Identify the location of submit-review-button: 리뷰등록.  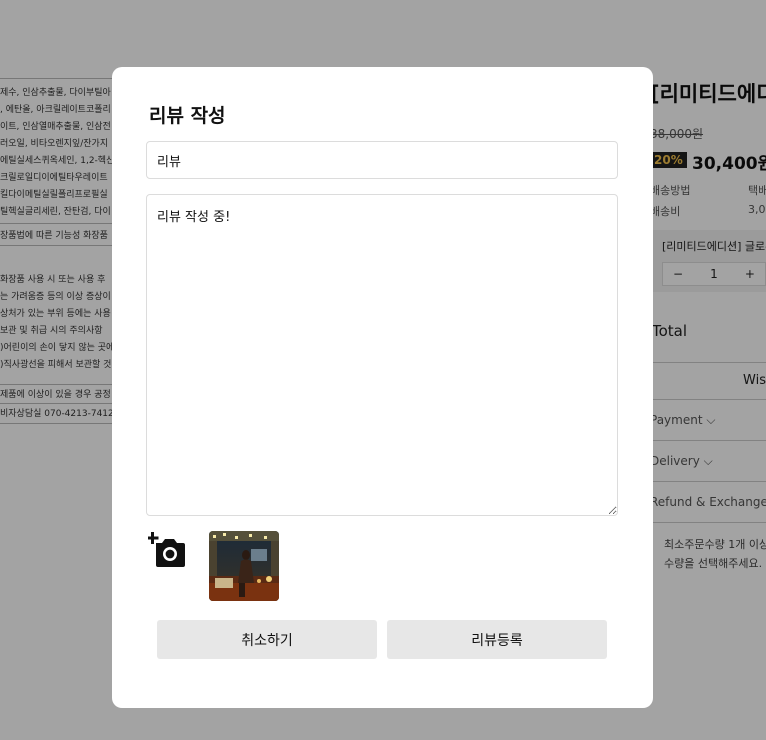
(497, 639).